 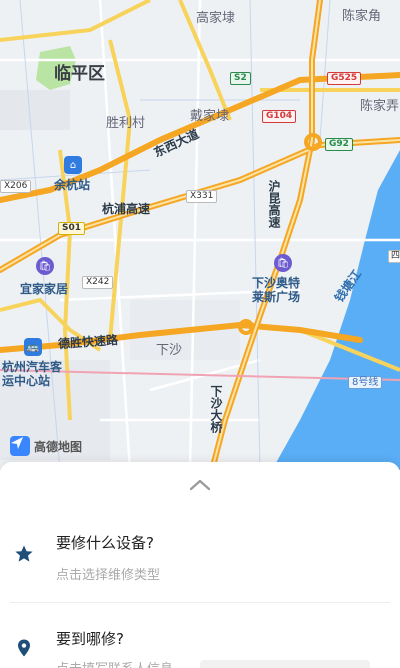 What do you see at coordinates (26, 381) in the screenshot?
I see `poi-bus-line2: 运中心站` at bounding box center [26, 381].